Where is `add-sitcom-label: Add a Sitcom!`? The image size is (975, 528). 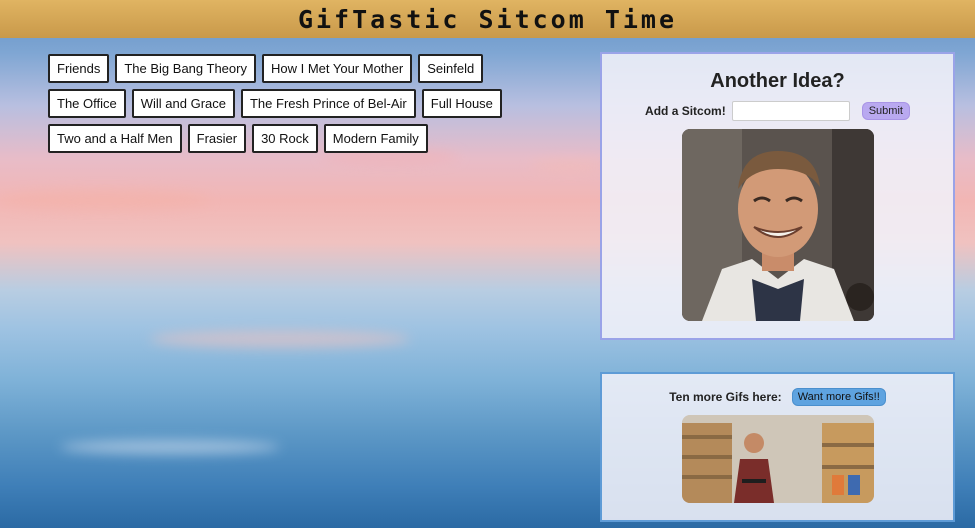 add-sitcom-label: Add a Sitcom! is located at coordinates (685, 111).